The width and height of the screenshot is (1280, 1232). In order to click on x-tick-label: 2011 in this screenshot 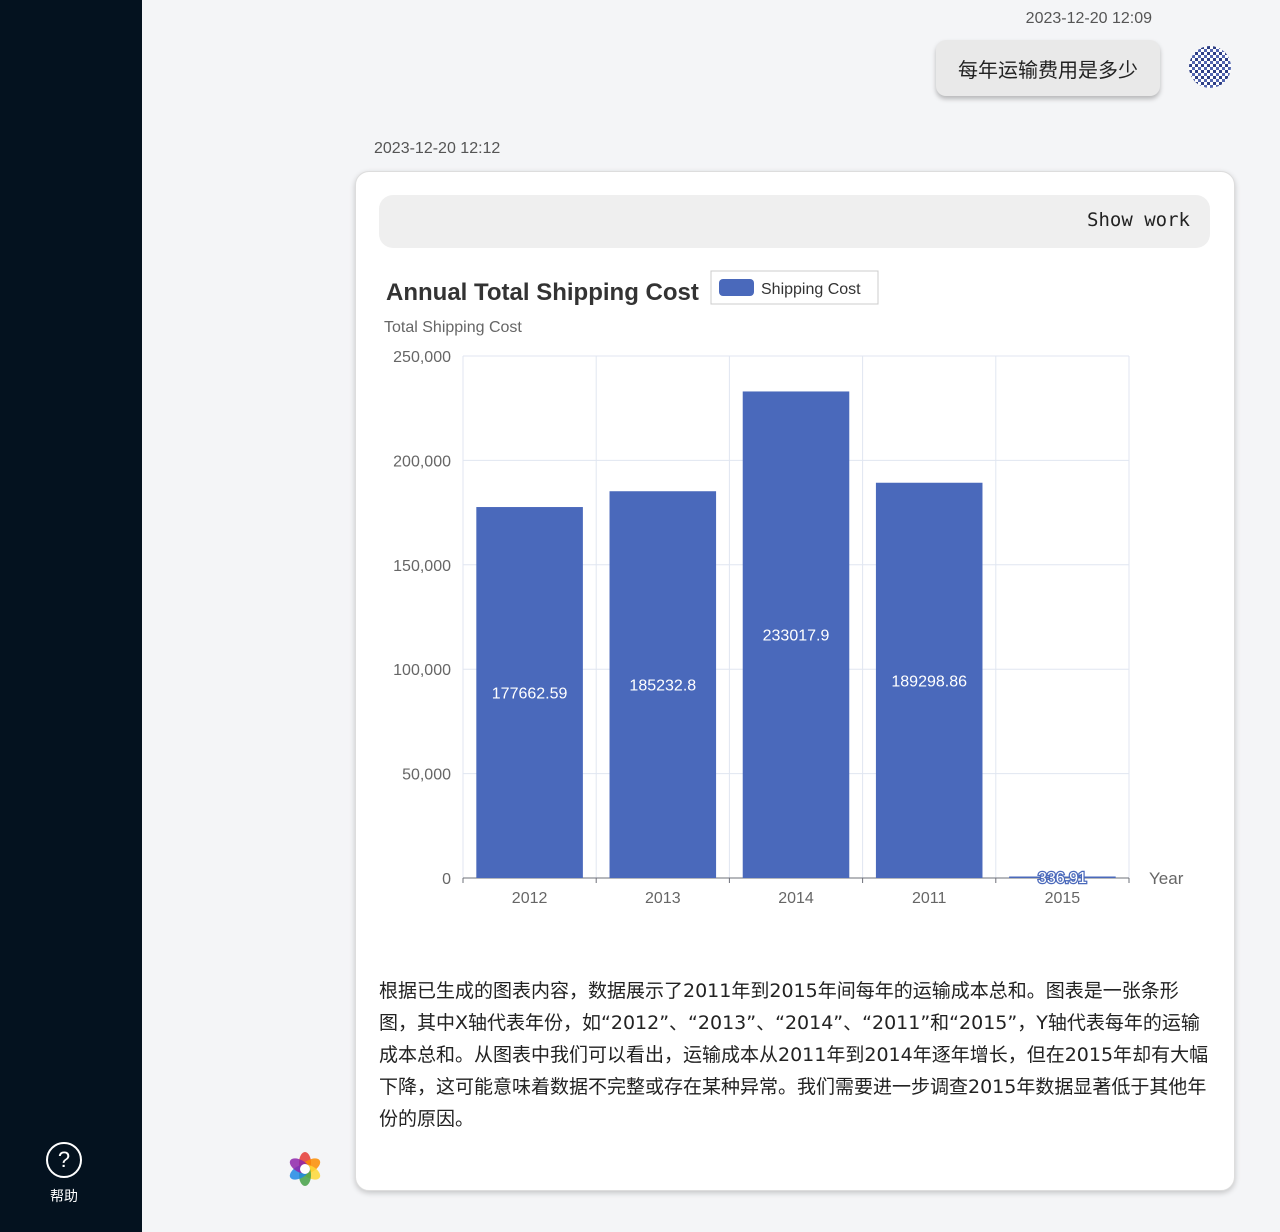, I will do `click(929, 898)`.